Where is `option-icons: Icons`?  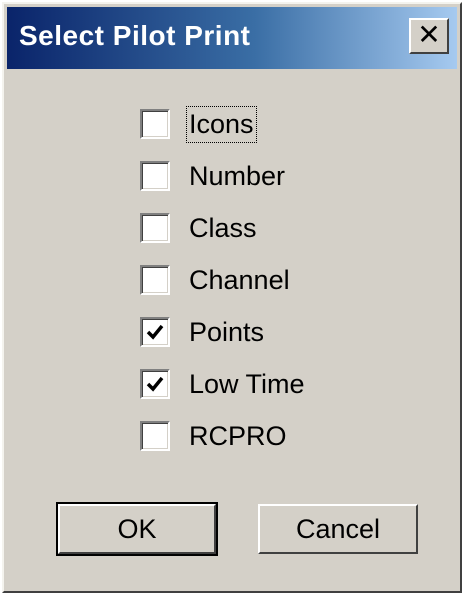 option-icons: Icons is located at coordinates (198, 124).